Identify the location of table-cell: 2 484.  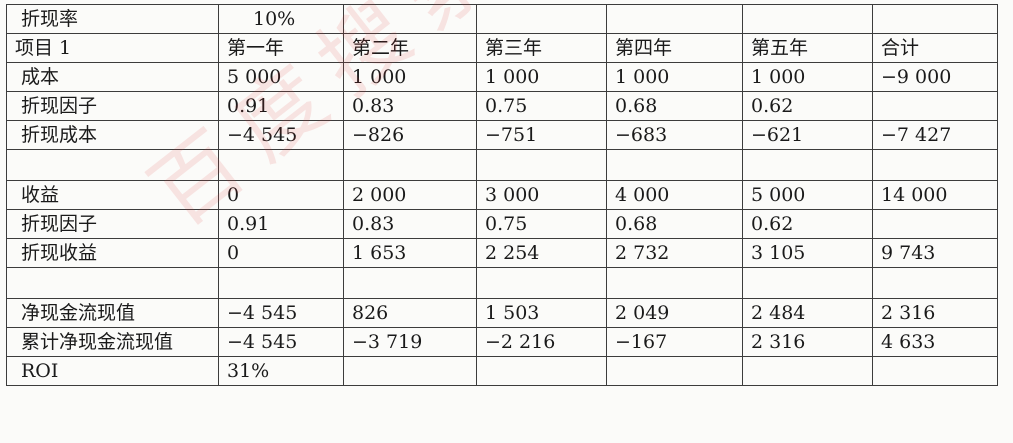
(807, 313).